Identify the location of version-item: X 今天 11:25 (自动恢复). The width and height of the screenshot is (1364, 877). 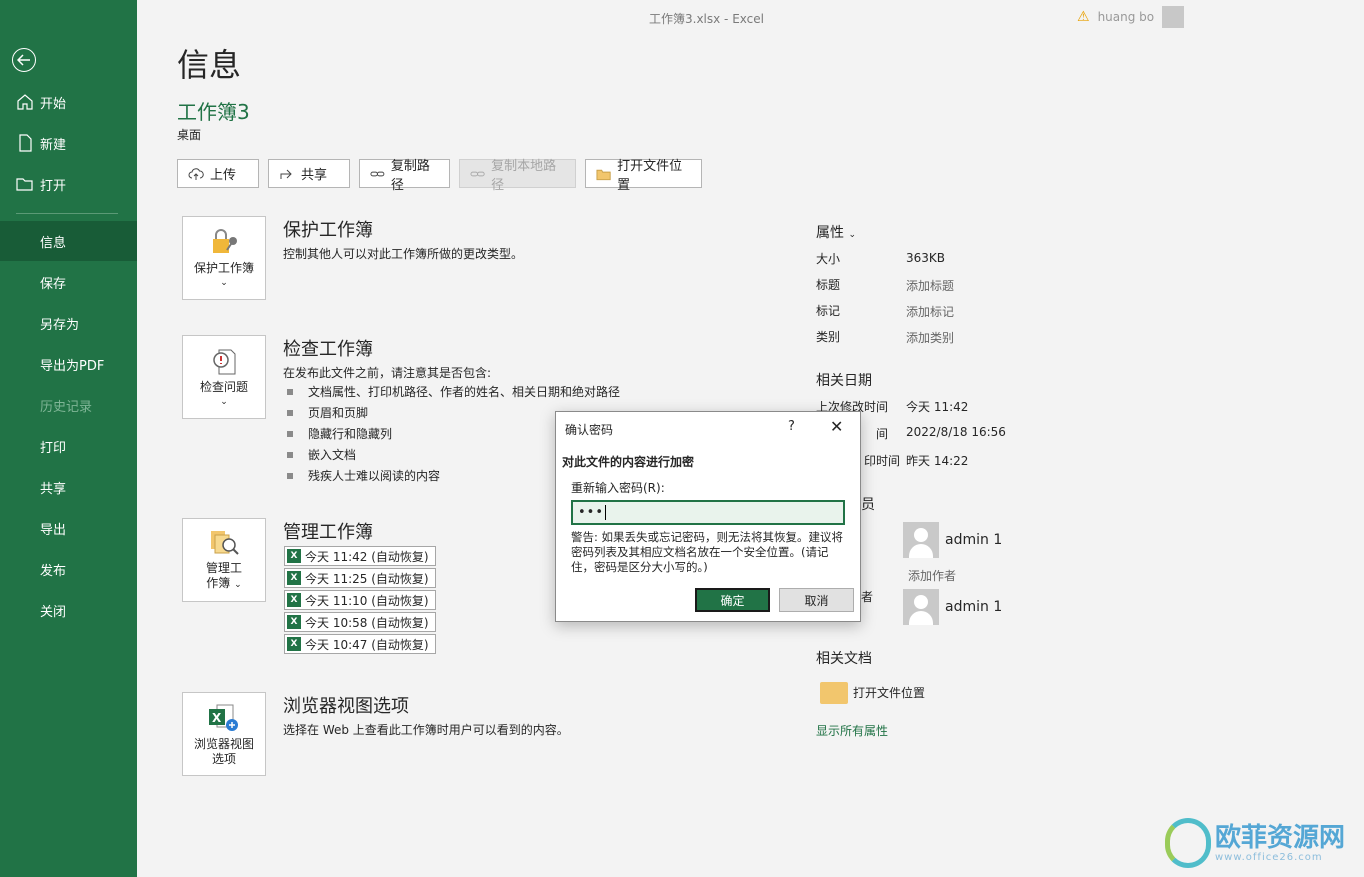
(360, 578).